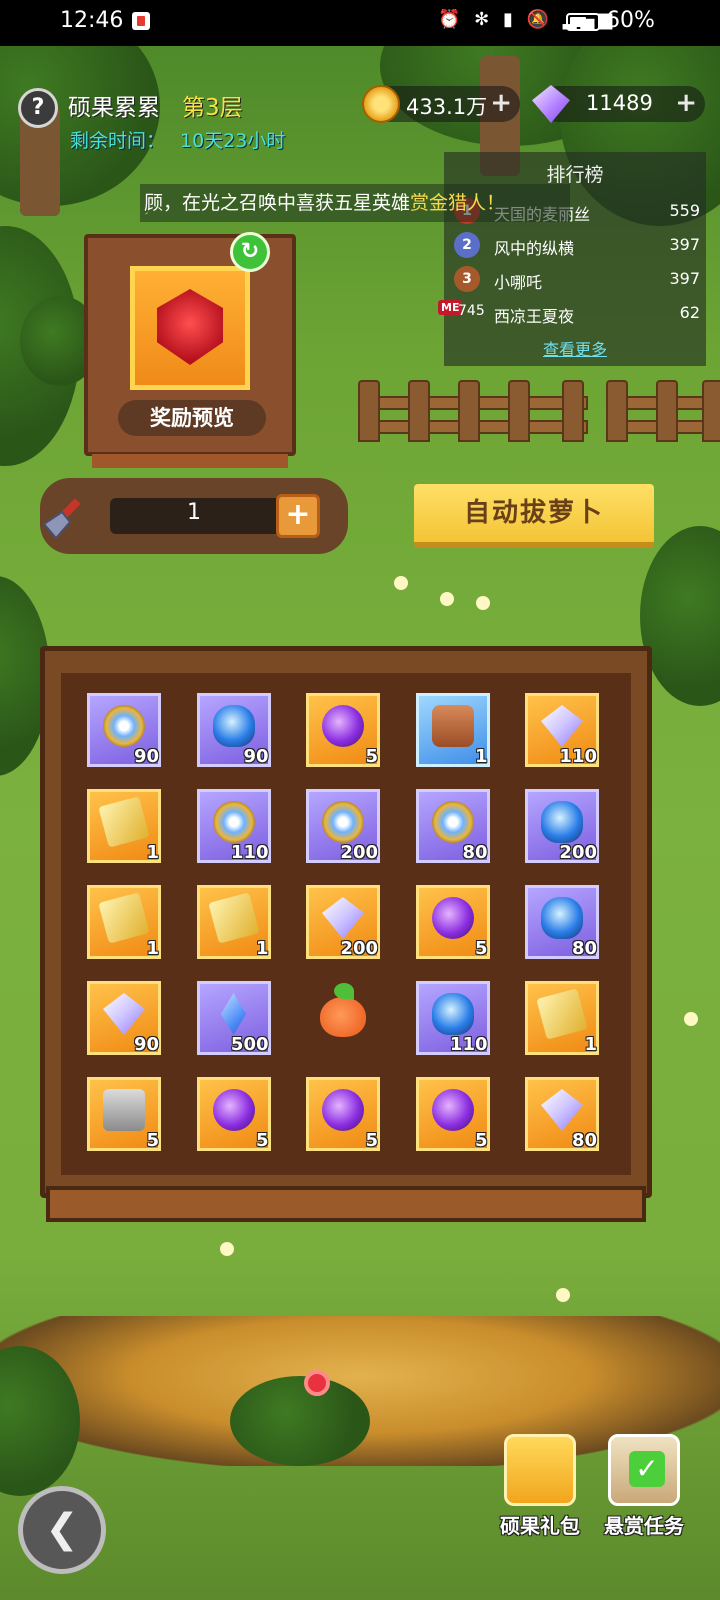 Image resolution: width=720 pixels, height=1600 pixels. I want to click on reward-stand, so click(190, 461).